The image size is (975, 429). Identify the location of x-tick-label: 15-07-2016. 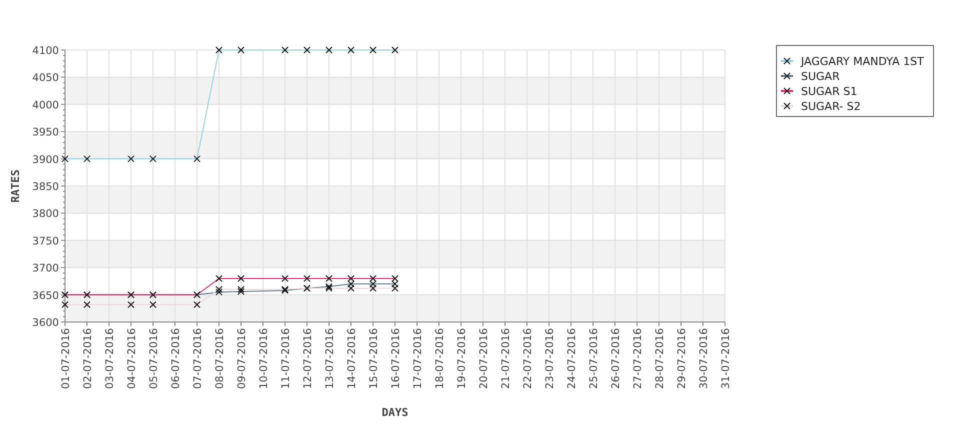
(374, 359).